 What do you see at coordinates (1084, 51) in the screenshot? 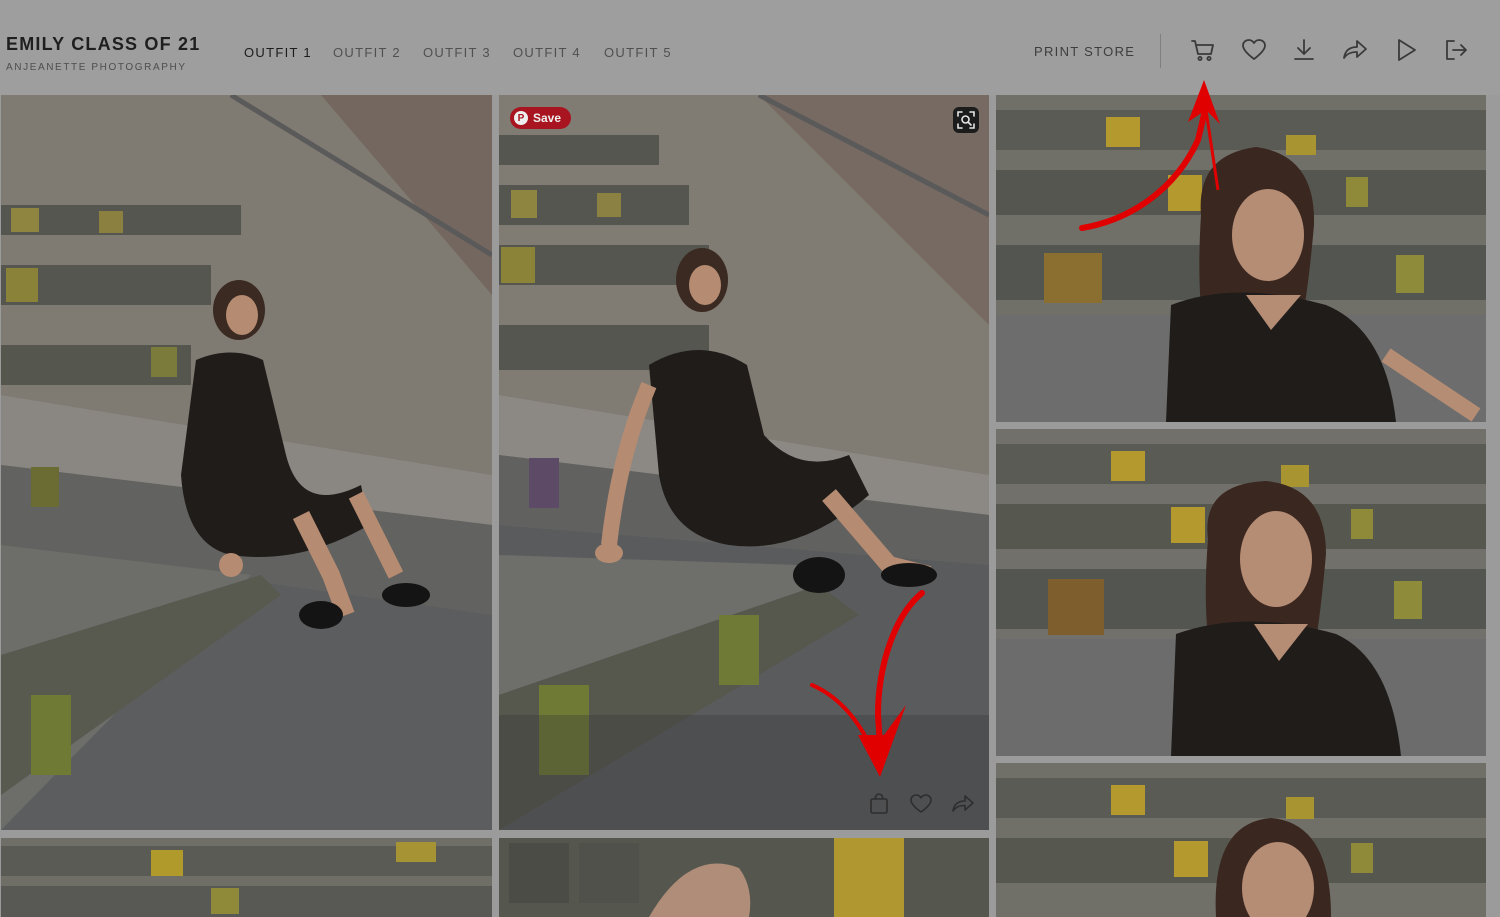
I see `print-store-link: PRINT STORE` at bounding box center [1084, 51].